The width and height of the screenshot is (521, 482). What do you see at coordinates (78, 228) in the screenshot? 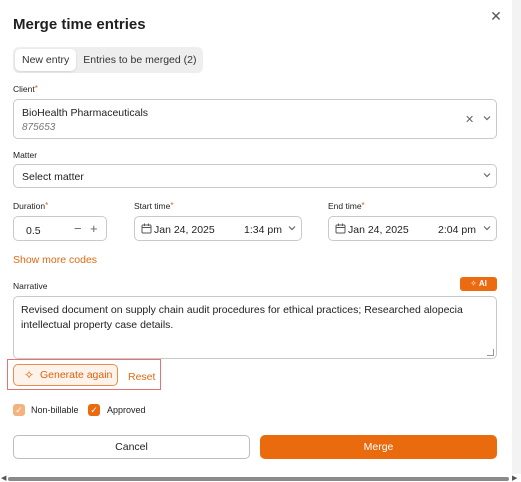
I see `minus-icon: −` at bounding box center [78, 228].